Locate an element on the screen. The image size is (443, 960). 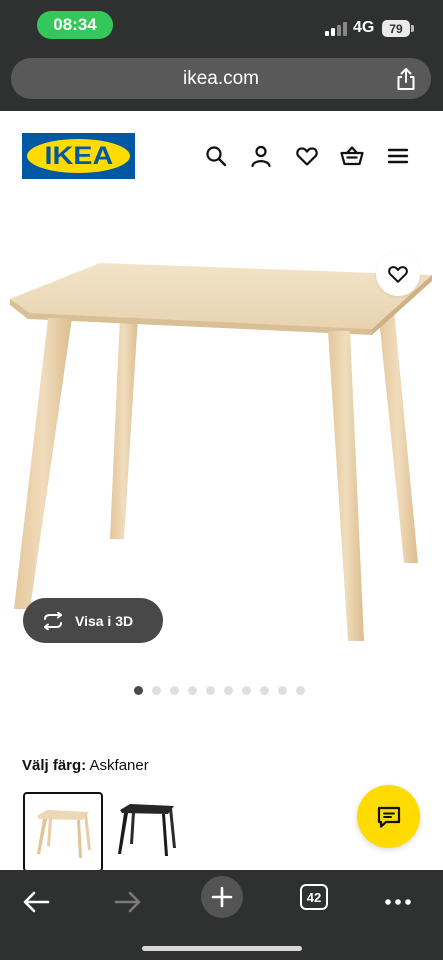
status-time: 08:34 is located at coordinates (75, 25).